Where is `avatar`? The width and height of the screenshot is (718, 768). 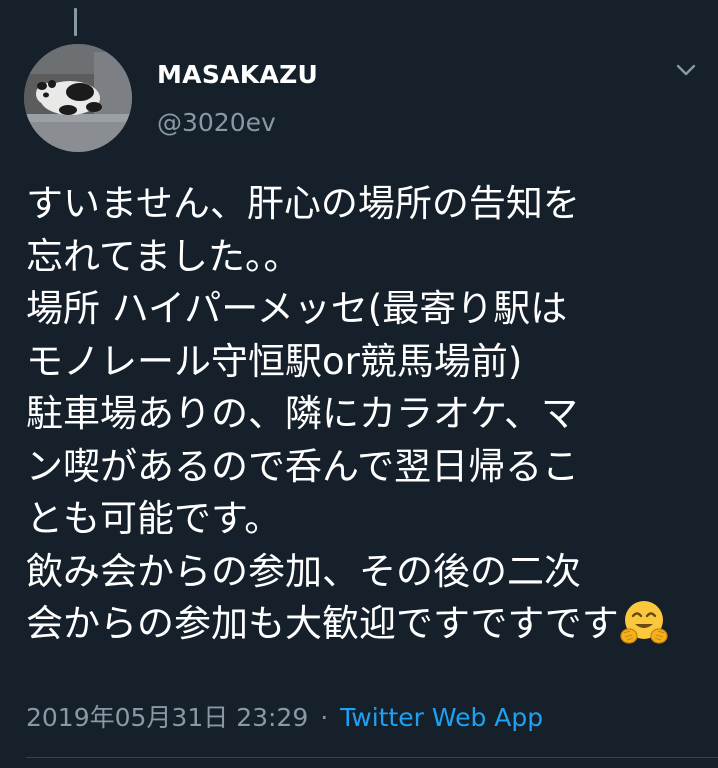
avatar is located at coordinates (78, 98).